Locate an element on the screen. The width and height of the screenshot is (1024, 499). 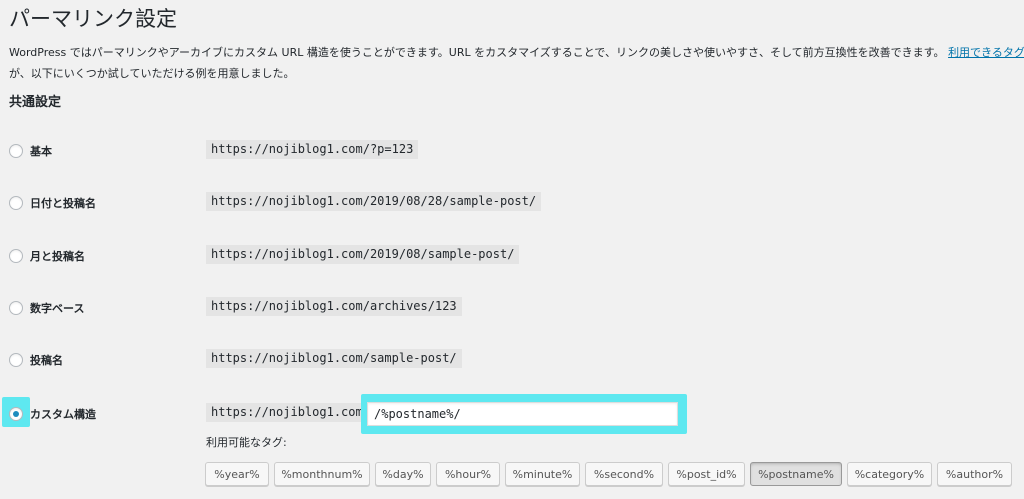
tag-button-post-id: %post_id% is located at coordinates (706, 474).